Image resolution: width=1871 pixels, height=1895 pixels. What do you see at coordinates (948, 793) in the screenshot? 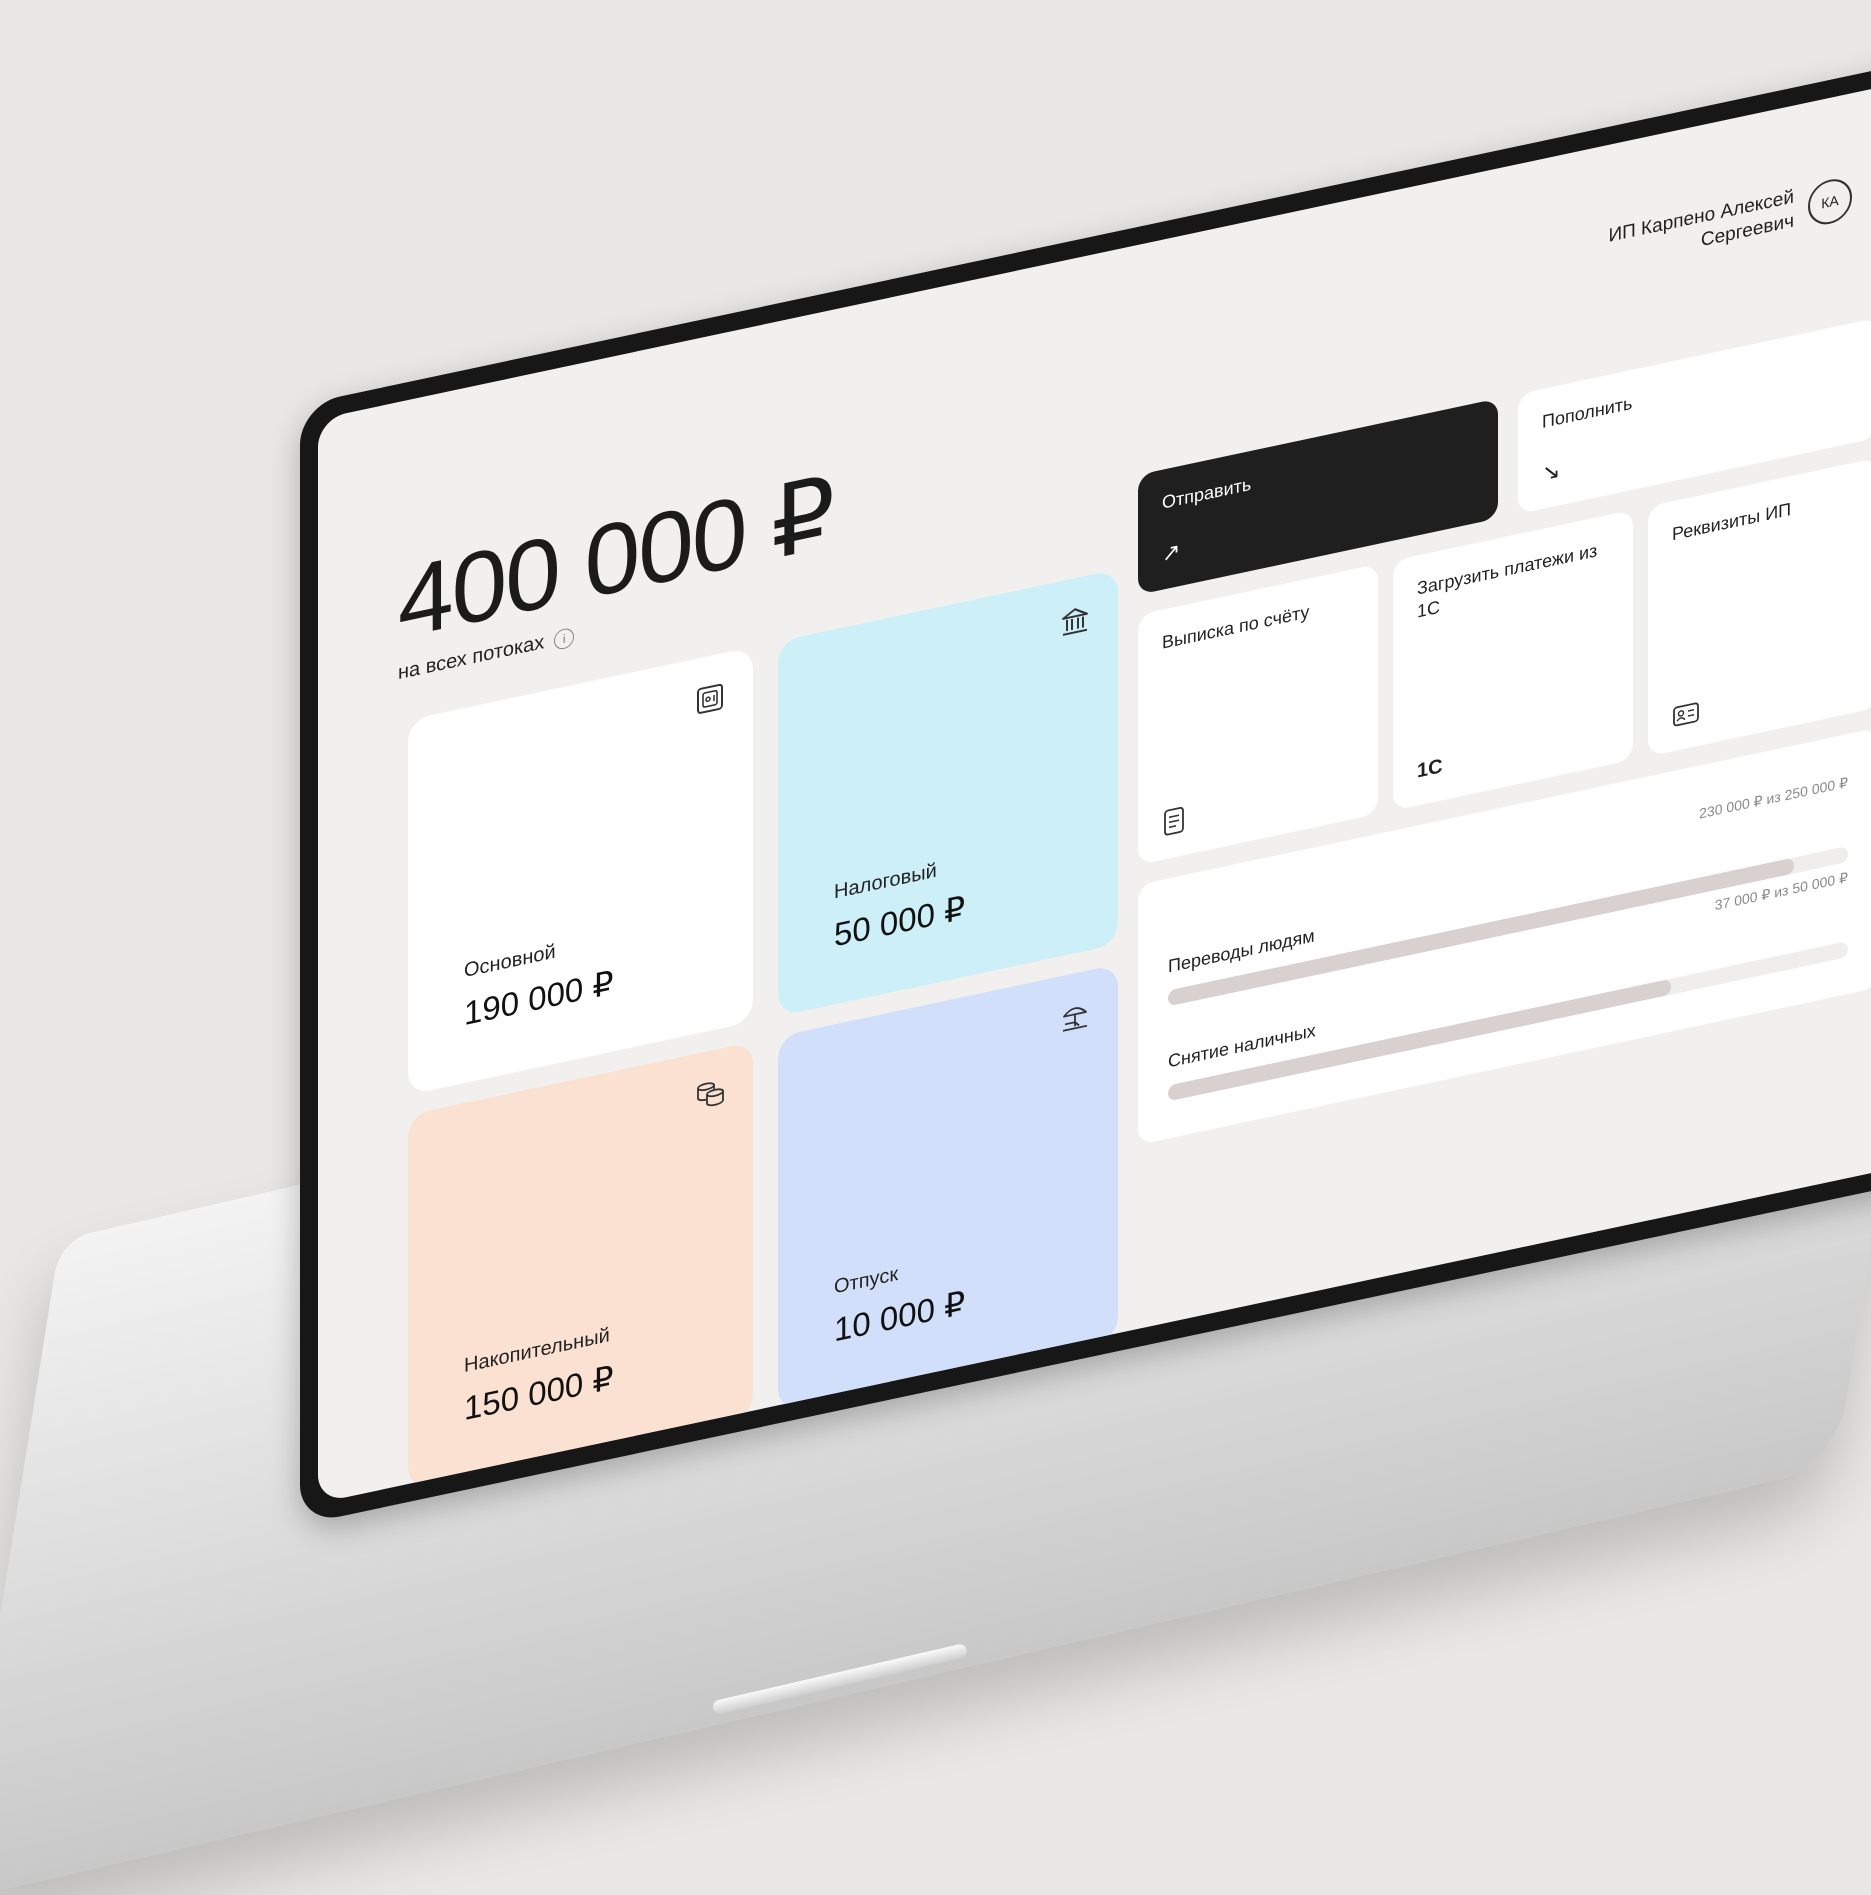
I see `account-card-tax: Налоговый 50 000 ₽` at bounding box center [948, 793].